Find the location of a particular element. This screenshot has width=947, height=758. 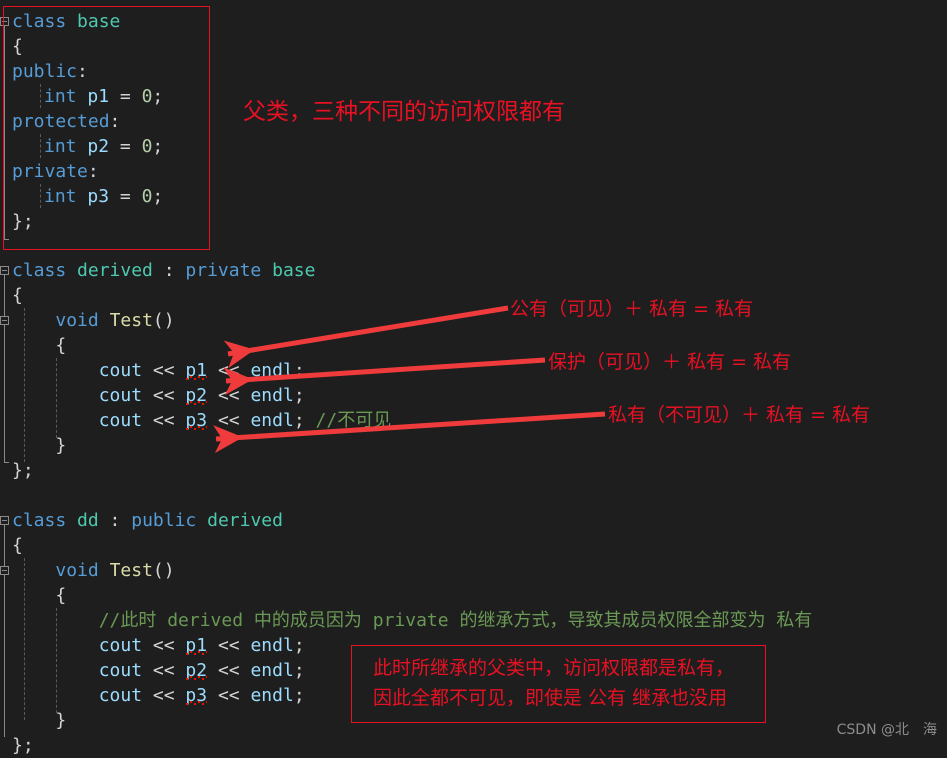

code-token: //不可见 is located at coordinates (353, 420).